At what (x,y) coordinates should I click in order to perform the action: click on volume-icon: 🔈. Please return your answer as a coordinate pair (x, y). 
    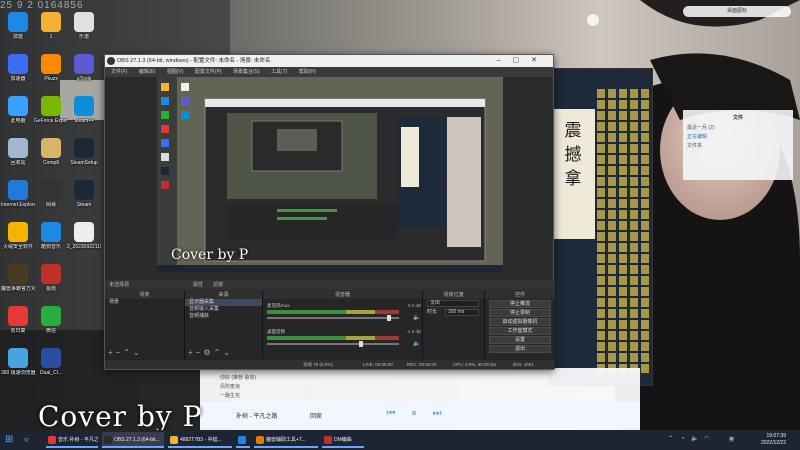
    Looking at the image, I should click on (694, 439).